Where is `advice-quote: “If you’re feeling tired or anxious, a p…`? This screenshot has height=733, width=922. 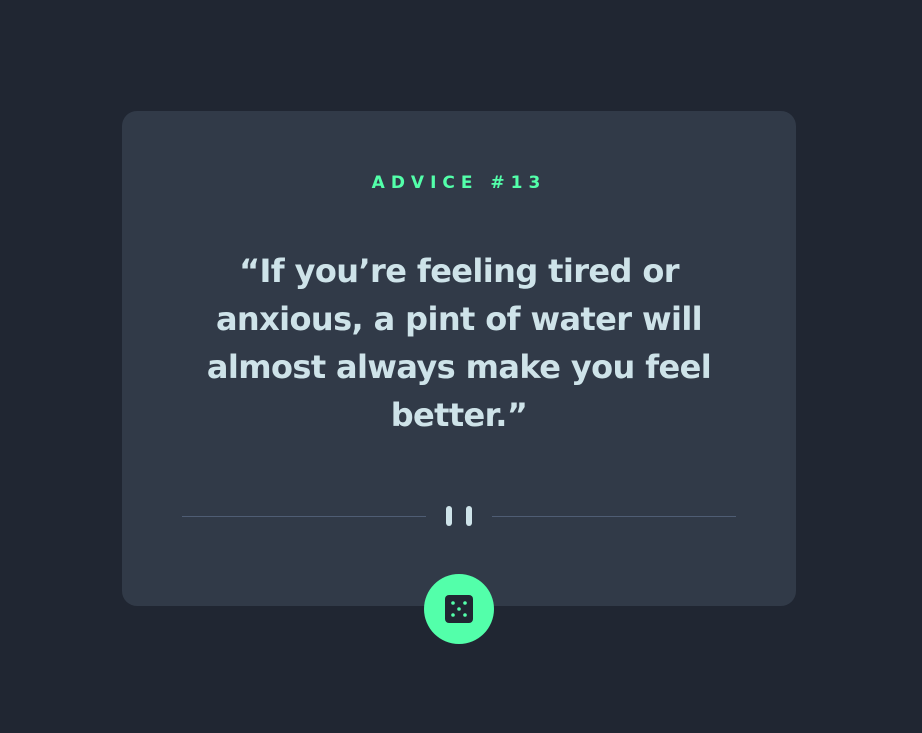 advice-quote: “If you’re feeling tired or anxious, a p… is located at coordinates (459, 343).